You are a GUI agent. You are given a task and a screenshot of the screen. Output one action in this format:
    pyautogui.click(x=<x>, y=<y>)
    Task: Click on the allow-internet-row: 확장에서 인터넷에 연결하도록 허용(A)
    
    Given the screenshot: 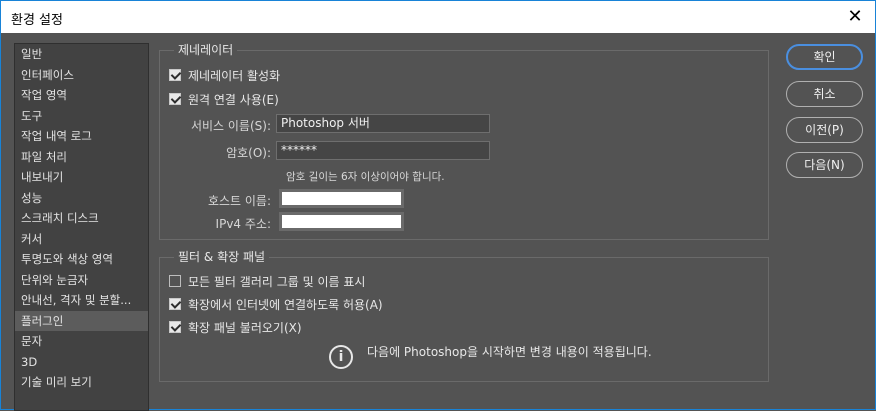 What is the action you would take?
    pyautogui.click(x=276, y=304)
    